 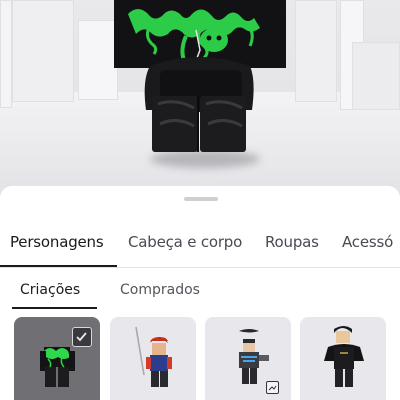 What do you see at coordinates (54, 308) in the screenshot?
I see `active-subtab-indicator` at bounding box center [54, 308].